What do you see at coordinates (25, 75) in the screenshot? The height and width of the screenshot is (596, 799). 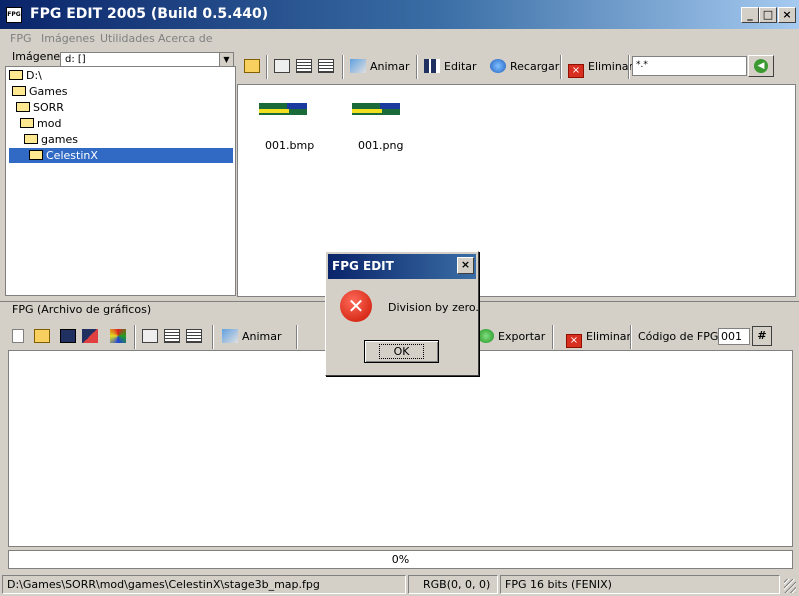 I see `tree-item-d: D:\` at bounding box center [25, 75].